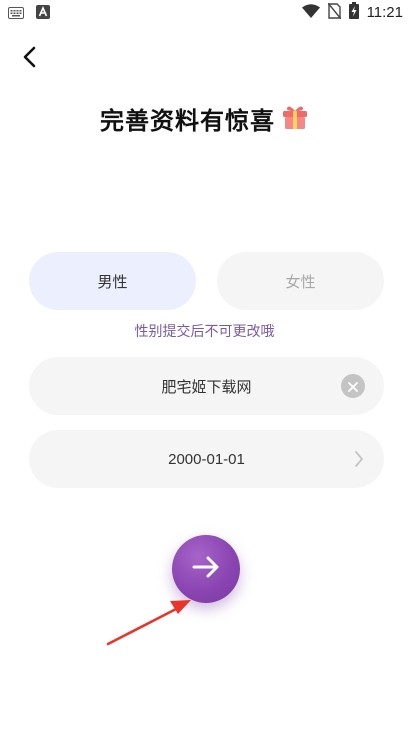 The image size is (409, 744). I want to click on arrow-right-icon, so click(206, 569).